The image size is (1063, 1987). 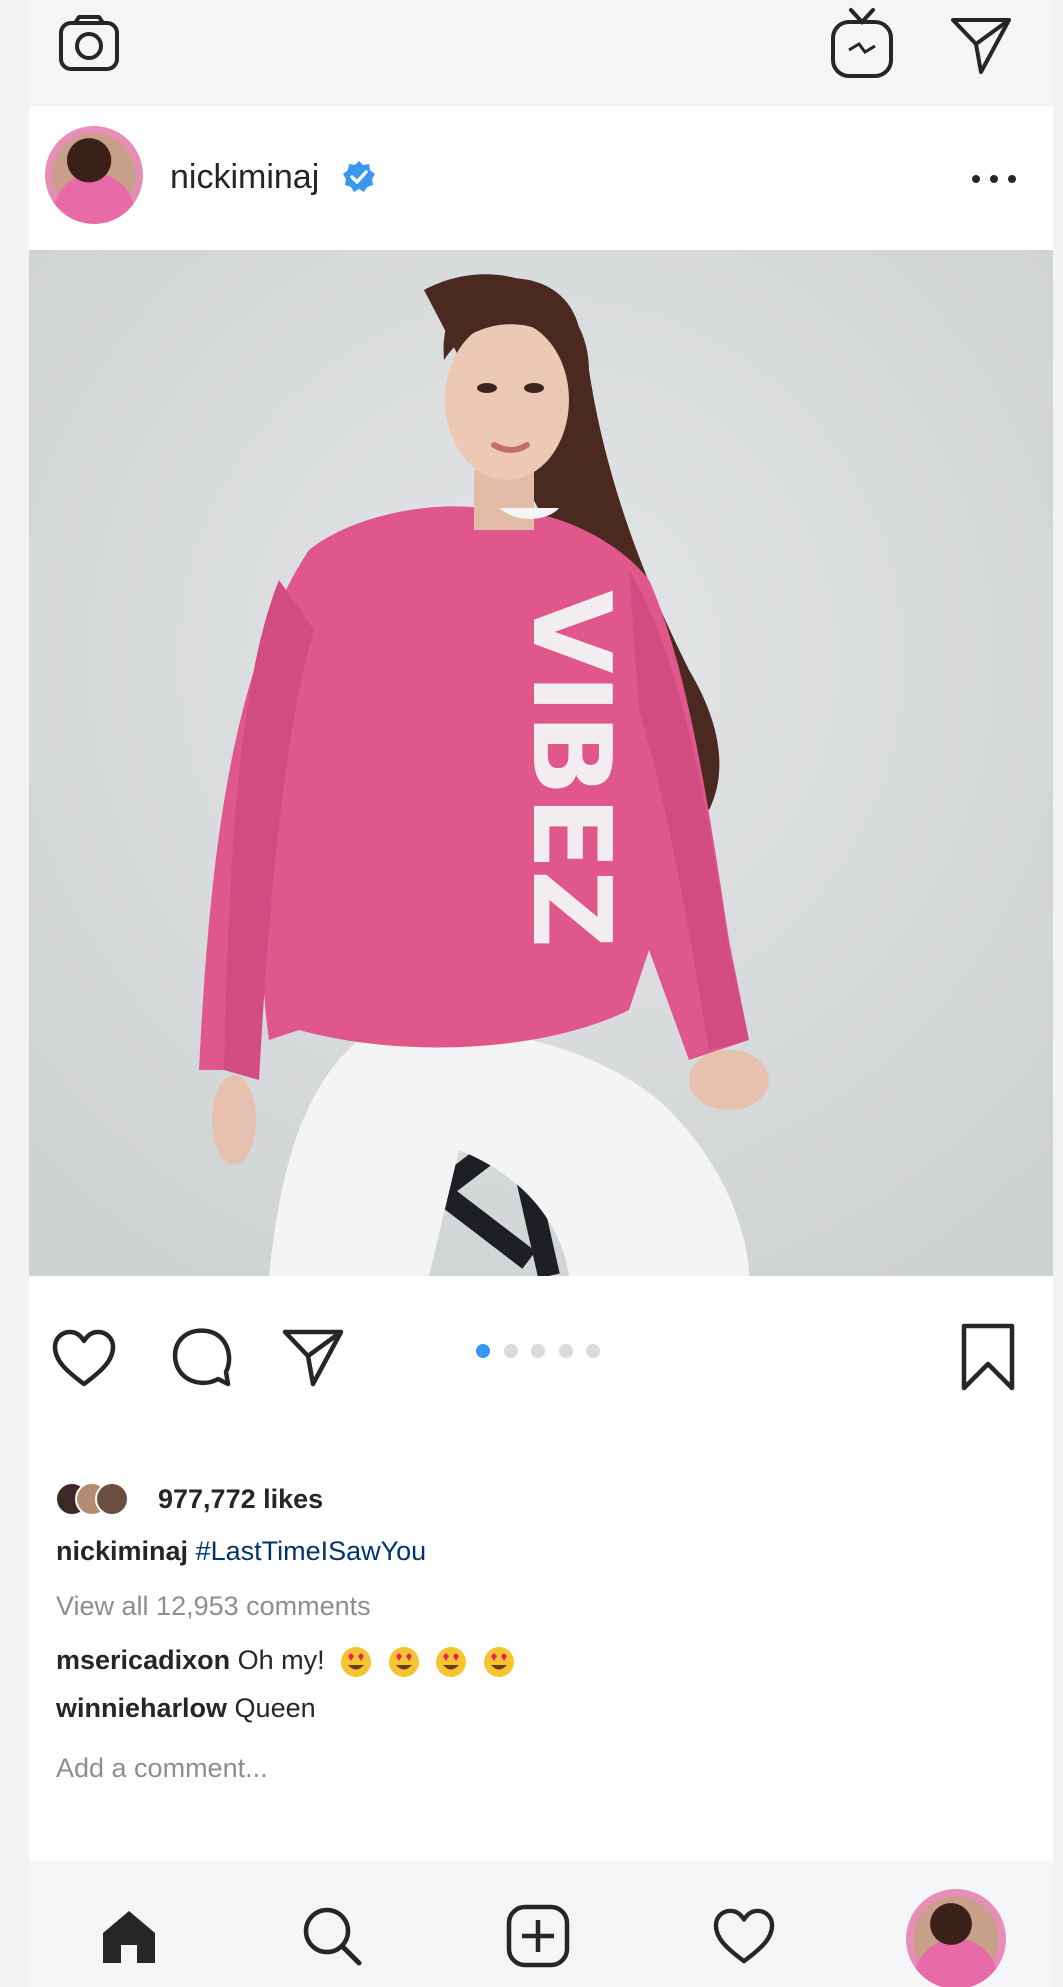 What do you see at coordinates (143, 1660) in the screenshot?
I see `comment-username: msericadixon` at bounding box center [143, 1660].